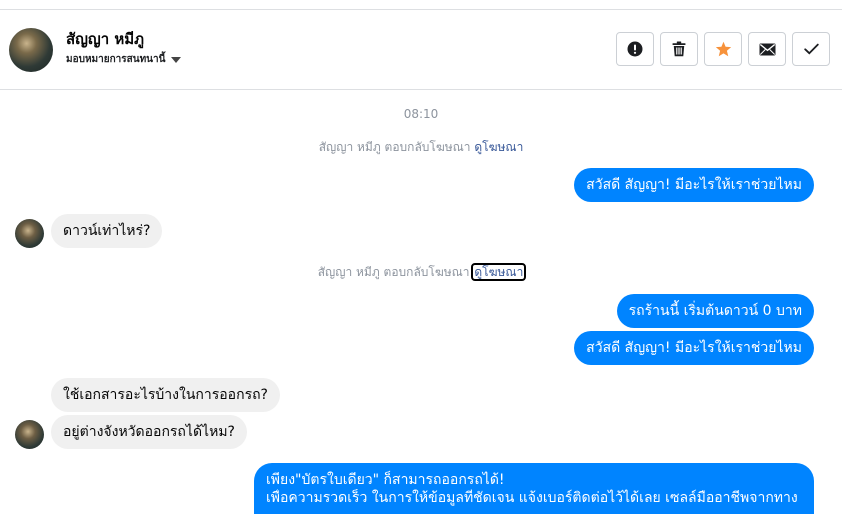 Image resolution: width=842 pixels, height=514 pixels. I want to click on assign-label: มอบหมายการสนทนานี้, so click(116, 59).